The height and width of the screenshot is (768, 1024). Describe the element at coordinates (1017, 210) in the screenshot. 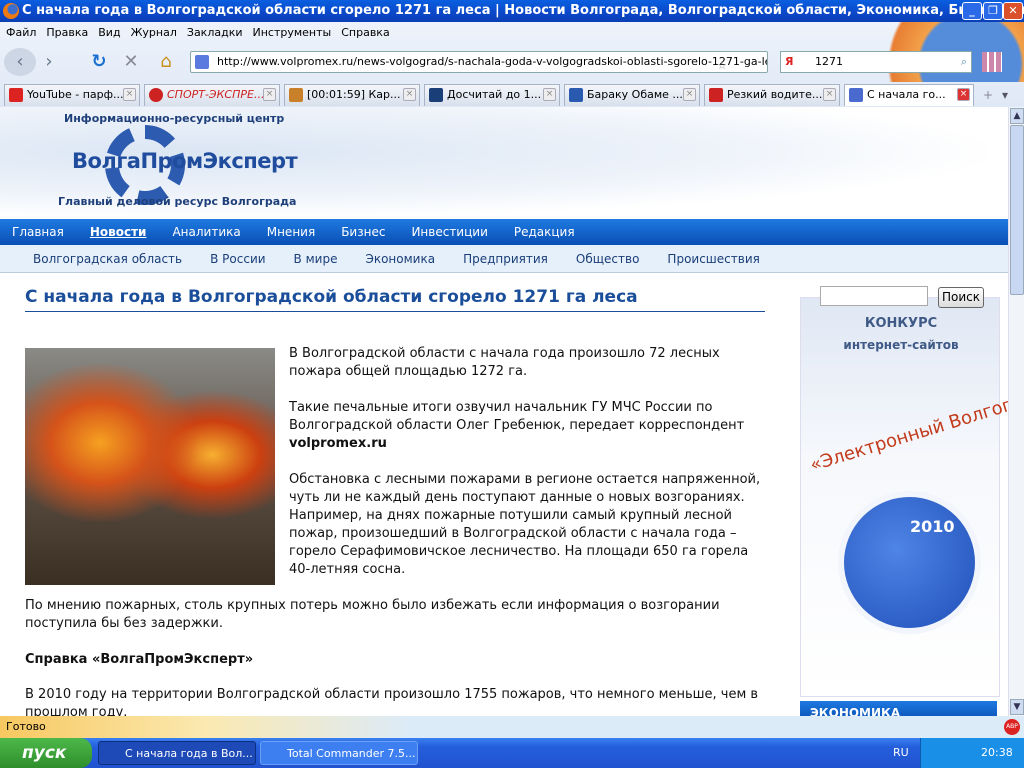

I see `scroll-thumb` at that location.